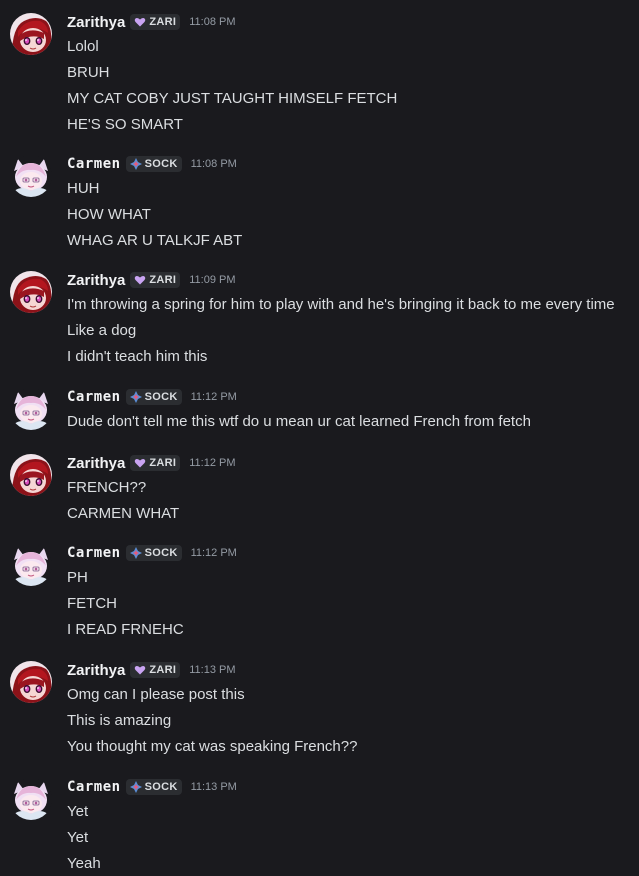  What do you see at coordinates (109, 214) in the screenshot?
I see `message-text: HOW WHAT` at bounding box center [109, 214].